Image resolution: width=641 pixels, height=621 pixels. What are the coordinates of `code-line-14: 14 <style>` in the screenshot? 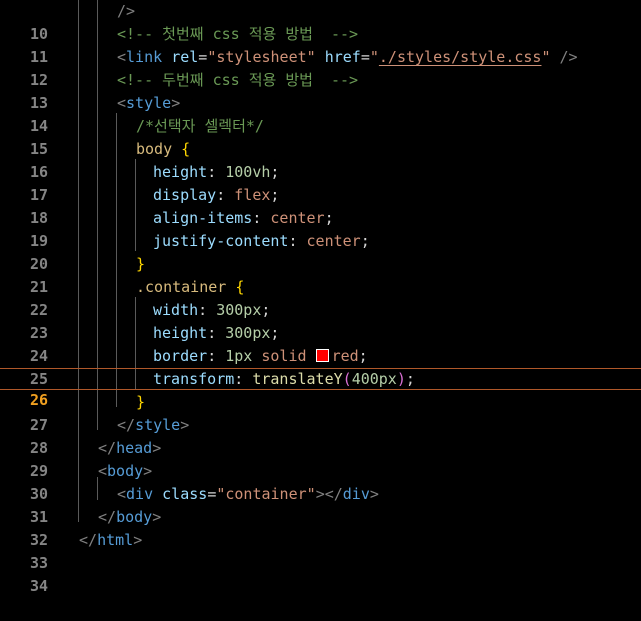 It's located at (320, 113).